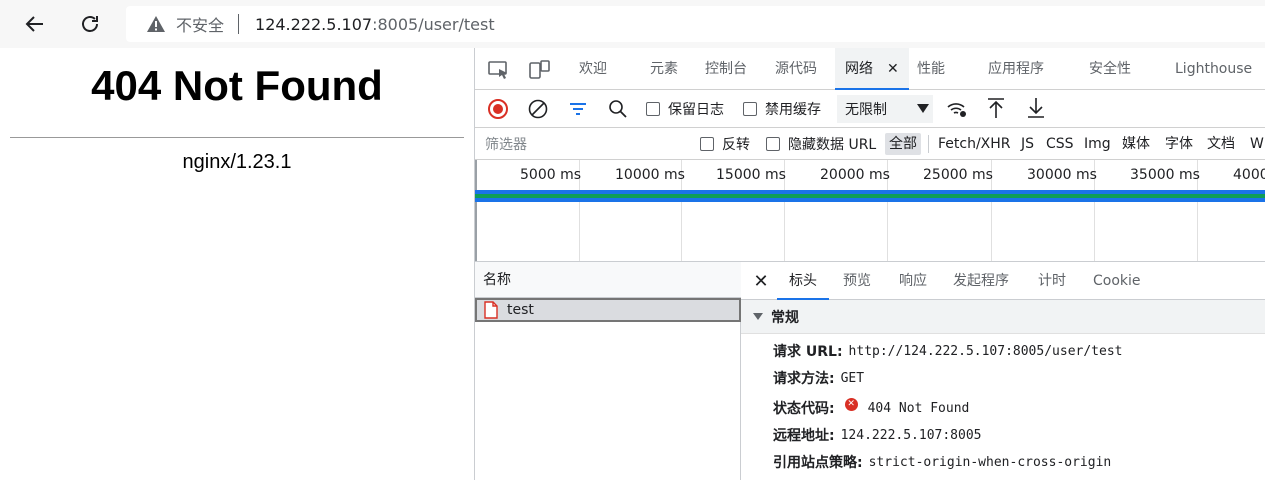 The width and height of the screenshot is (1265, 480). I want to click on tab-lighthouse: Lighthouse, so click(1213, 69).